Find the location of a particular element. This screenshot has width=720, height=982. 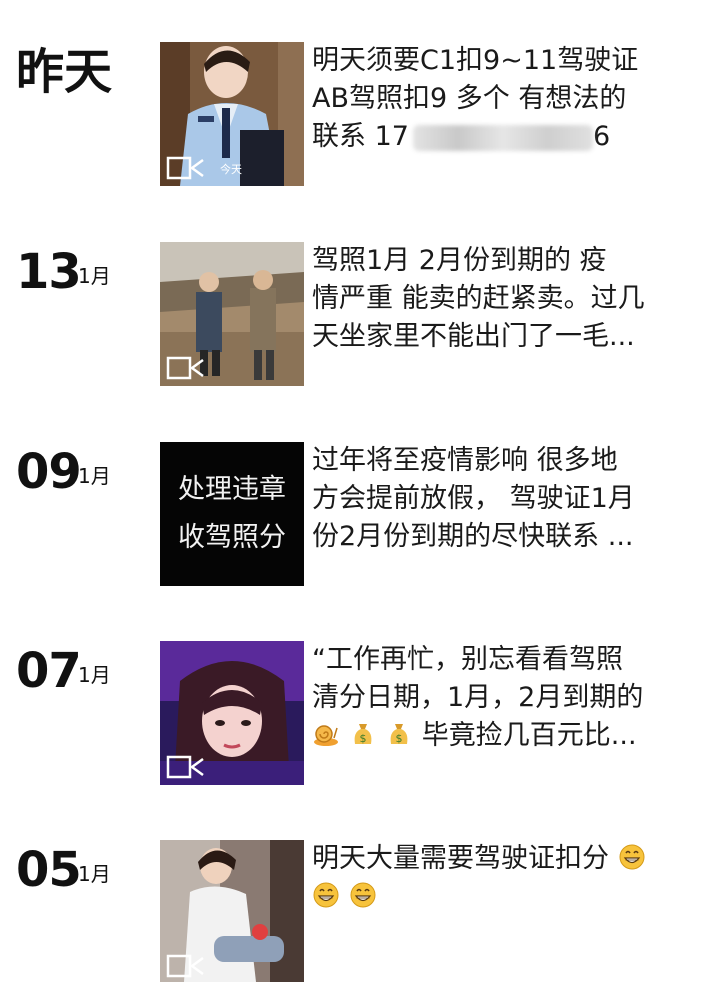

phone-number-tail: 6 is located at coordinates (601, 136).